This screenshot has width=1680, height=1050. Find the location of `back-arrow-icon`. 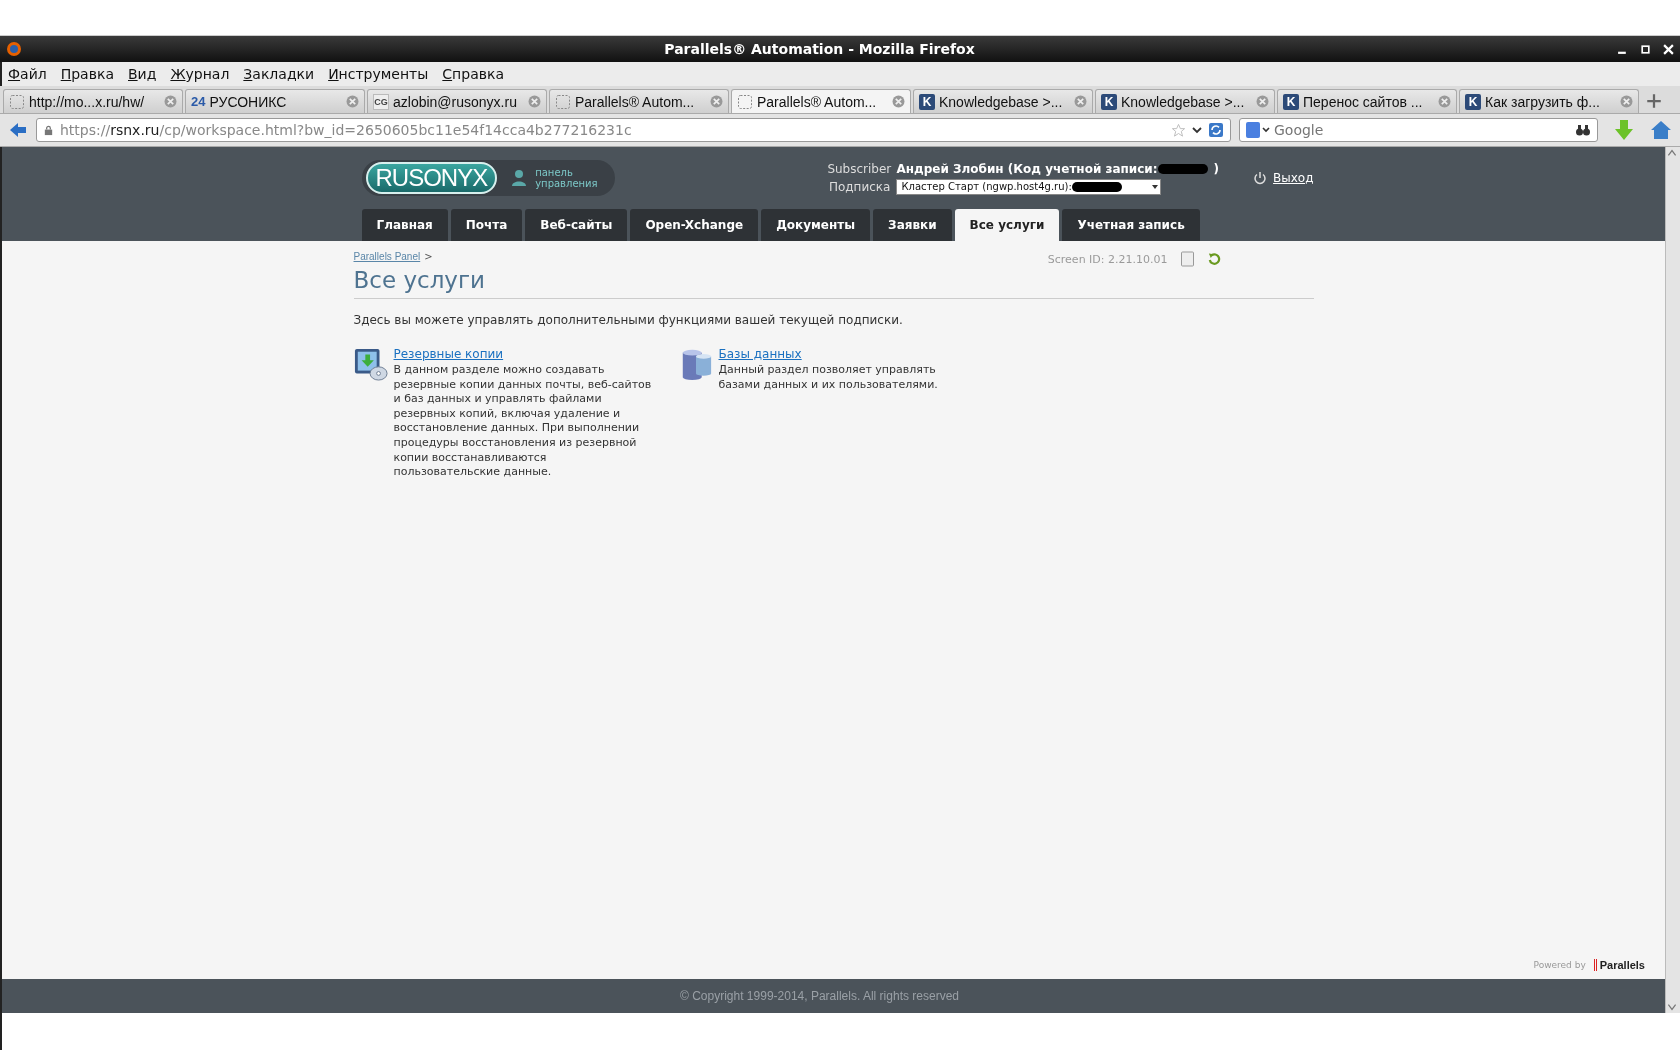

back-arrow-icon is located at coordinates (18, 130).